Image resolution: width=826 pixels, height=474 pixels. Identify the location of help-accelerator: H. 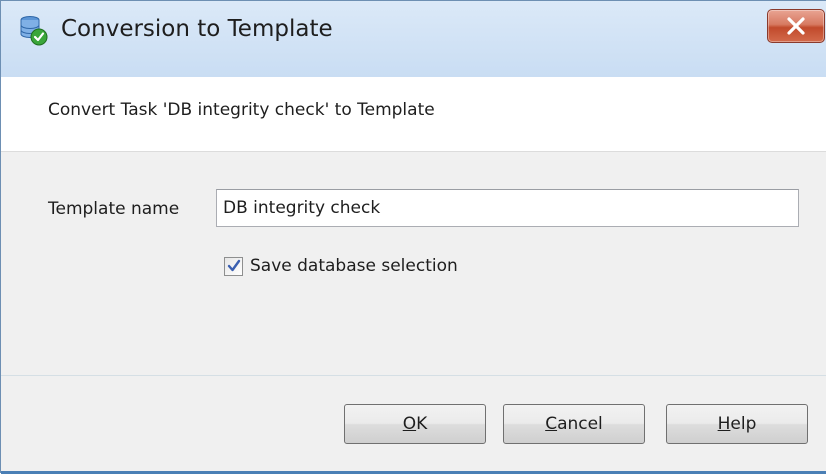
(724, 424).